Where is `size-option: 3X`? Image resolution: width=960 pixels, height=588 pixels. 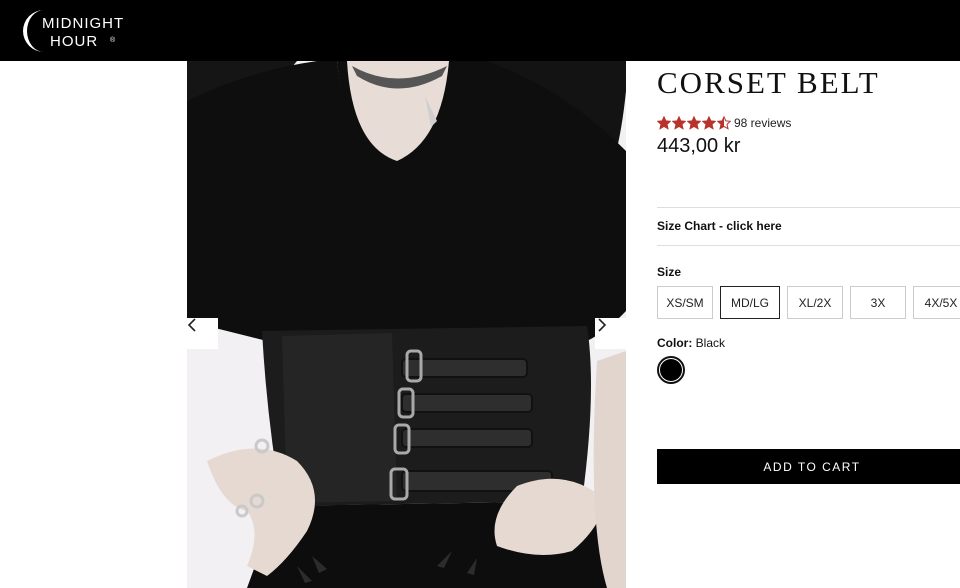 size-option: 3X is located at coordinates (878, 302).